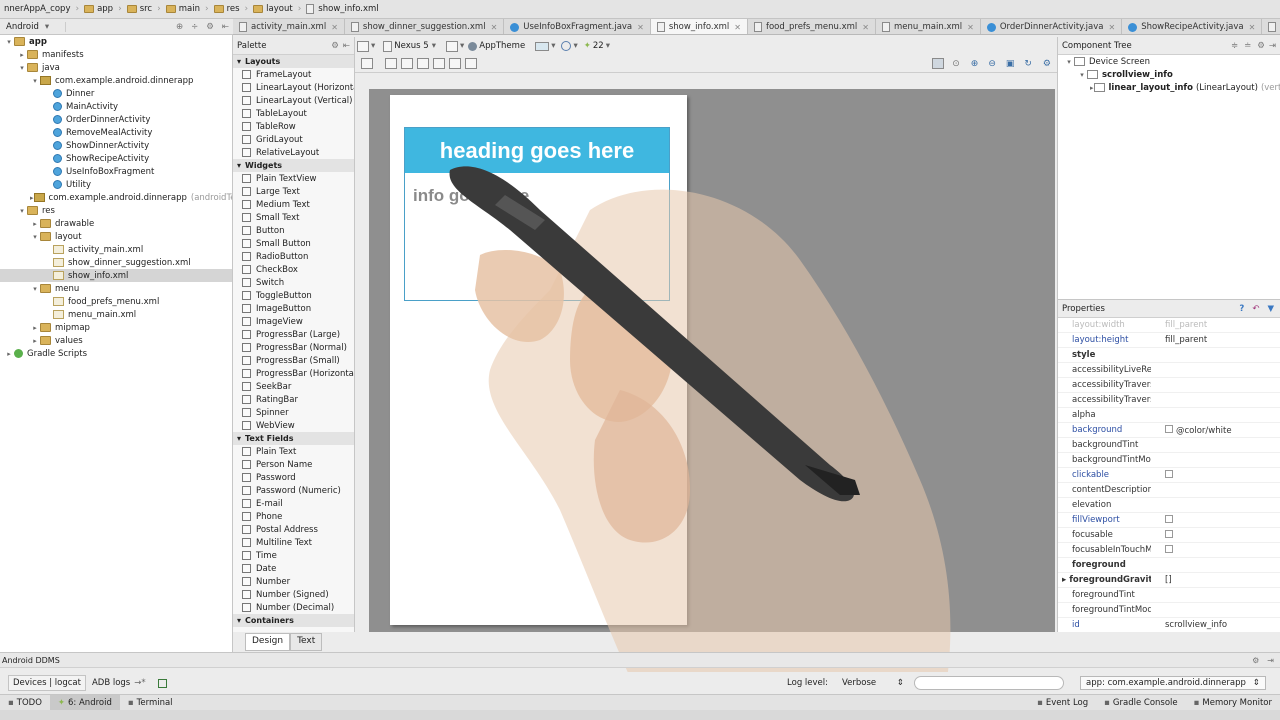 Image resolution: width=1280 pixels, height=720 pixels. I want to click on editor-tab: OrderDinnerActivity.java ✕, so click(1052, 26).